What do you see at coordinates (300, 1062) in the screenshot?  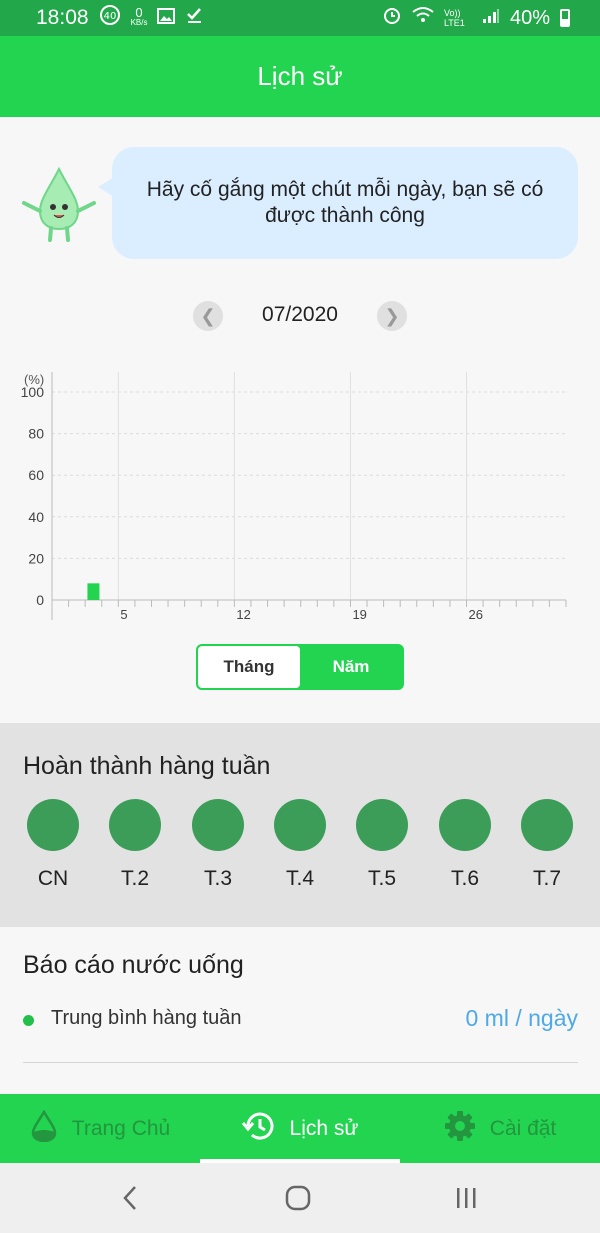 I see `row-divider` at bounding box center [300, 1062].